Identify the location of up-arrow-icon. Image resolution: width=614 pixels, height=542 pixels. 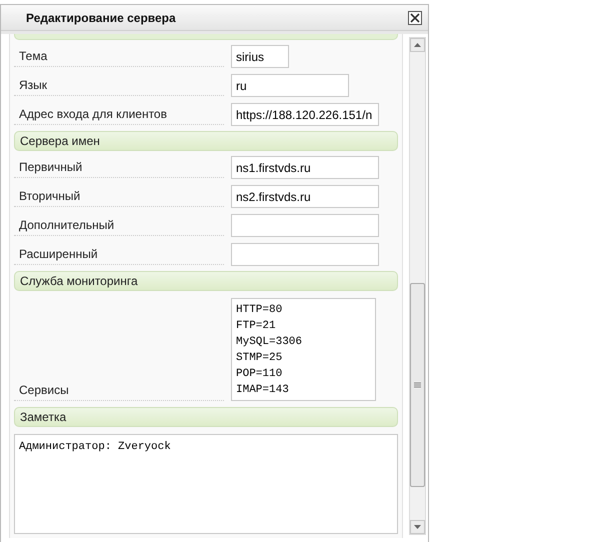
(417, 45).